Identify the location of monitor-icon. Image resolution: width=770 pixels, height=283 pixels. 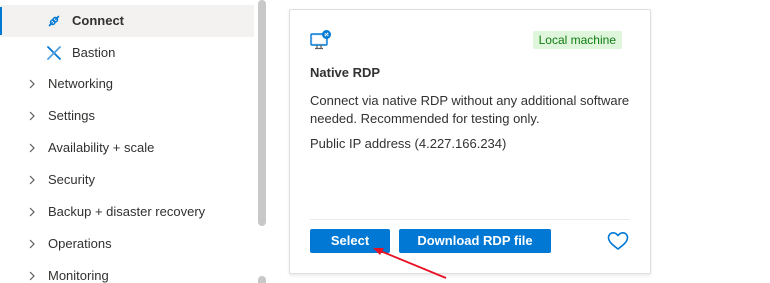
(320, 40).